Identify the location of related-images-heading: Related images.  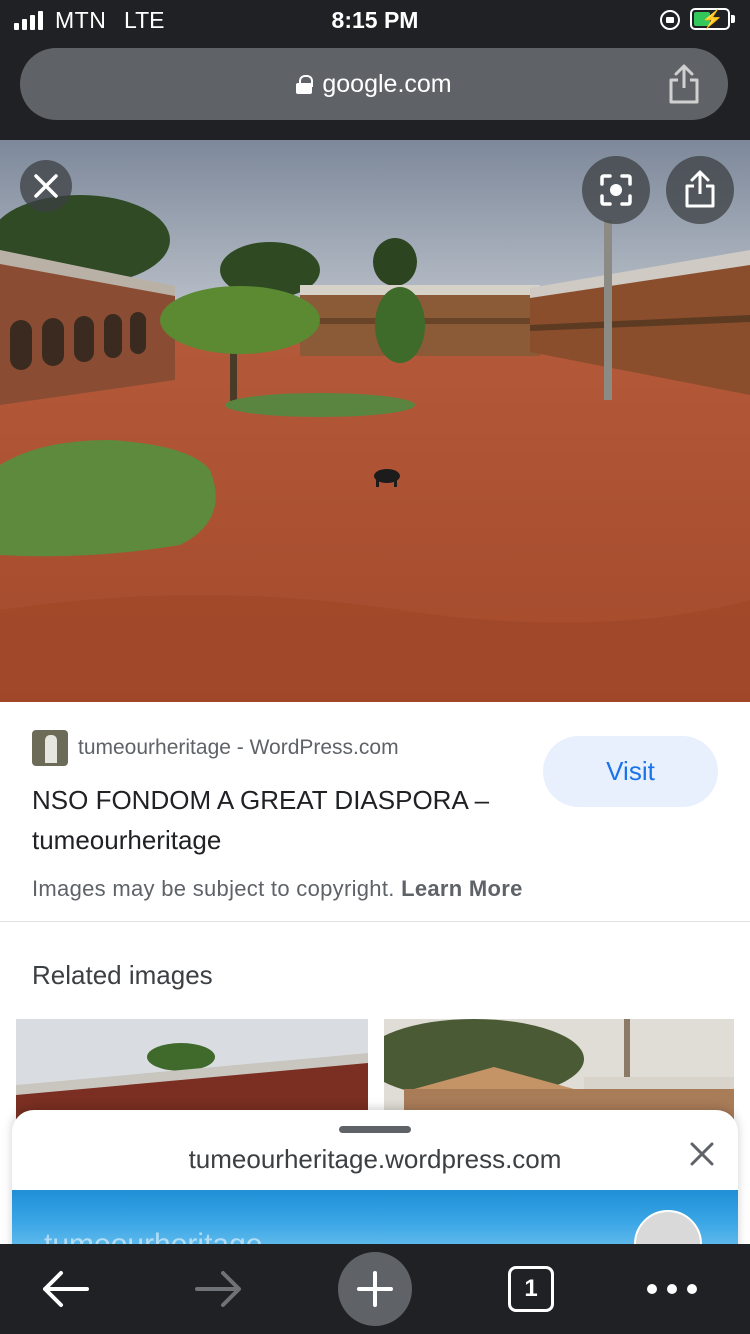
(122, 975).